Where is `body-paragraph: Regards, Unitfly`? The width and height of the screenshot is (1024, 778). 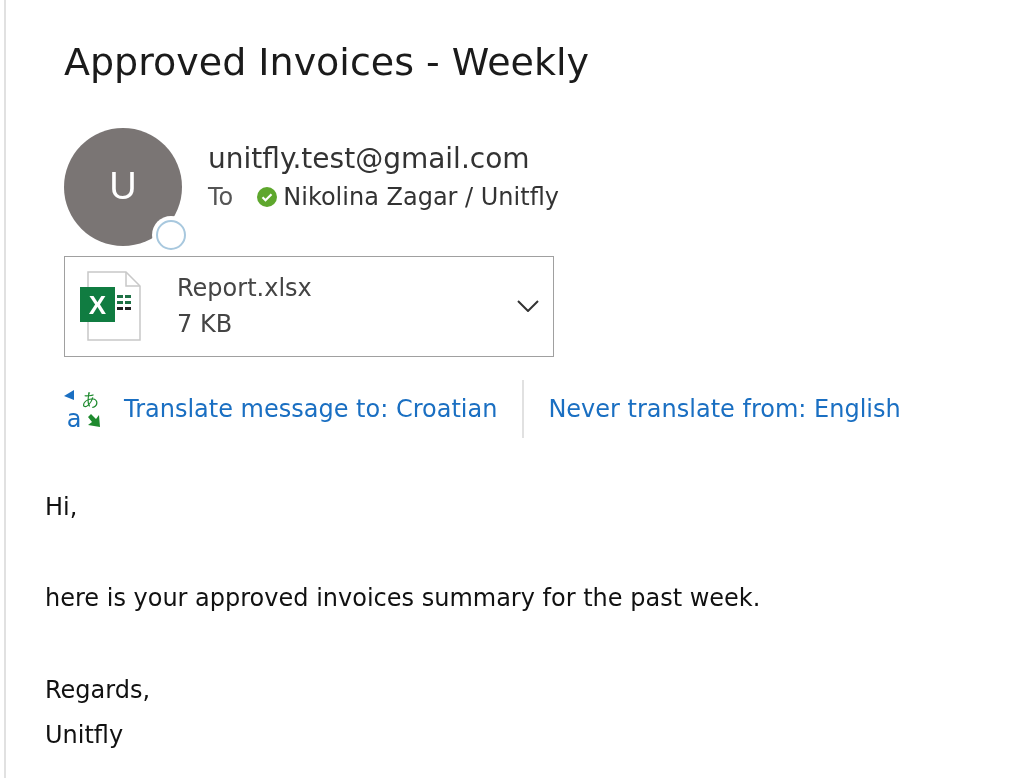
body-paragraph: Regards, Unitfly is located at coordinates (98, 713).